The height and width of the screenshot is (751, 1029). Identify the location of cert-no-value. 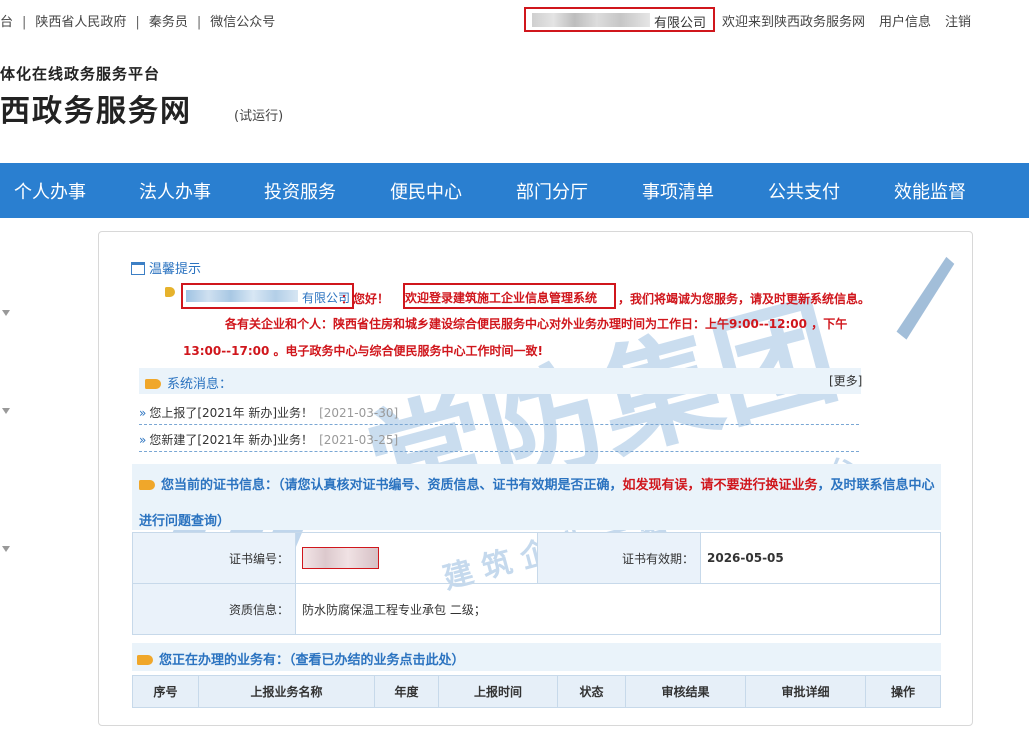
(416, 558).